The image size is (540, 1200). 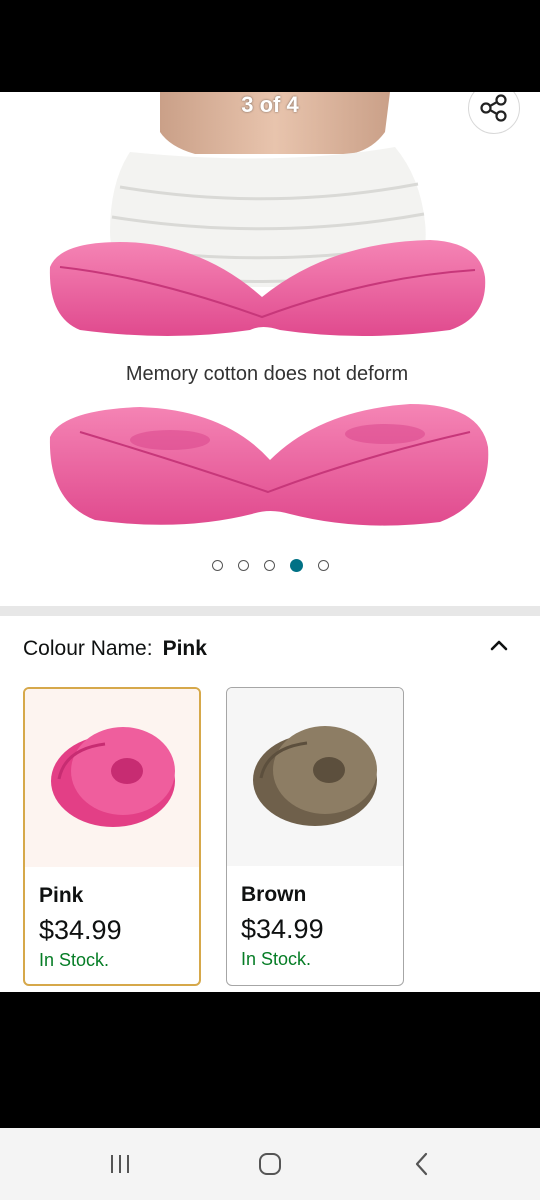 I want to click on back-icon, so click(x=421, y=1164).